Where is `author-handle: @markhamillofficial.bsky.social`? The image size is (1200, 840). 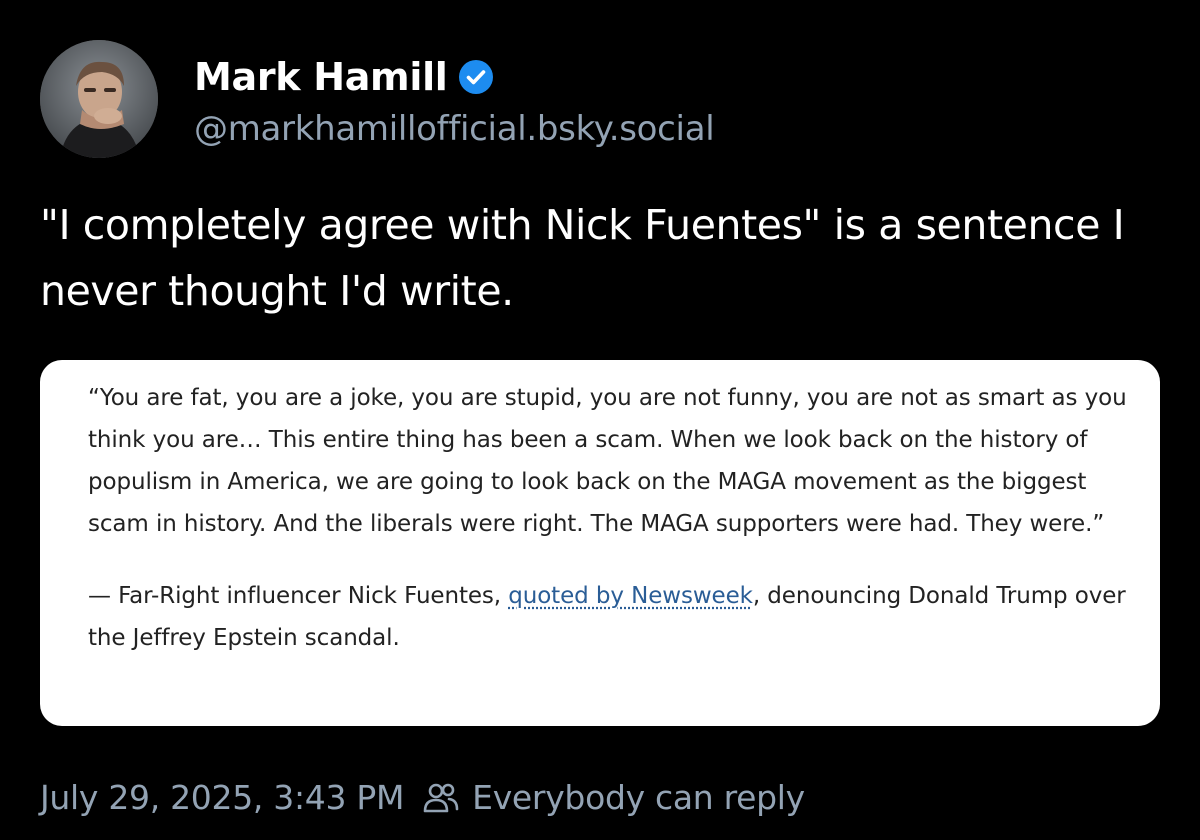 author-handle: @markhamillofficial.bsky.social is located at coordinates (454, 129).